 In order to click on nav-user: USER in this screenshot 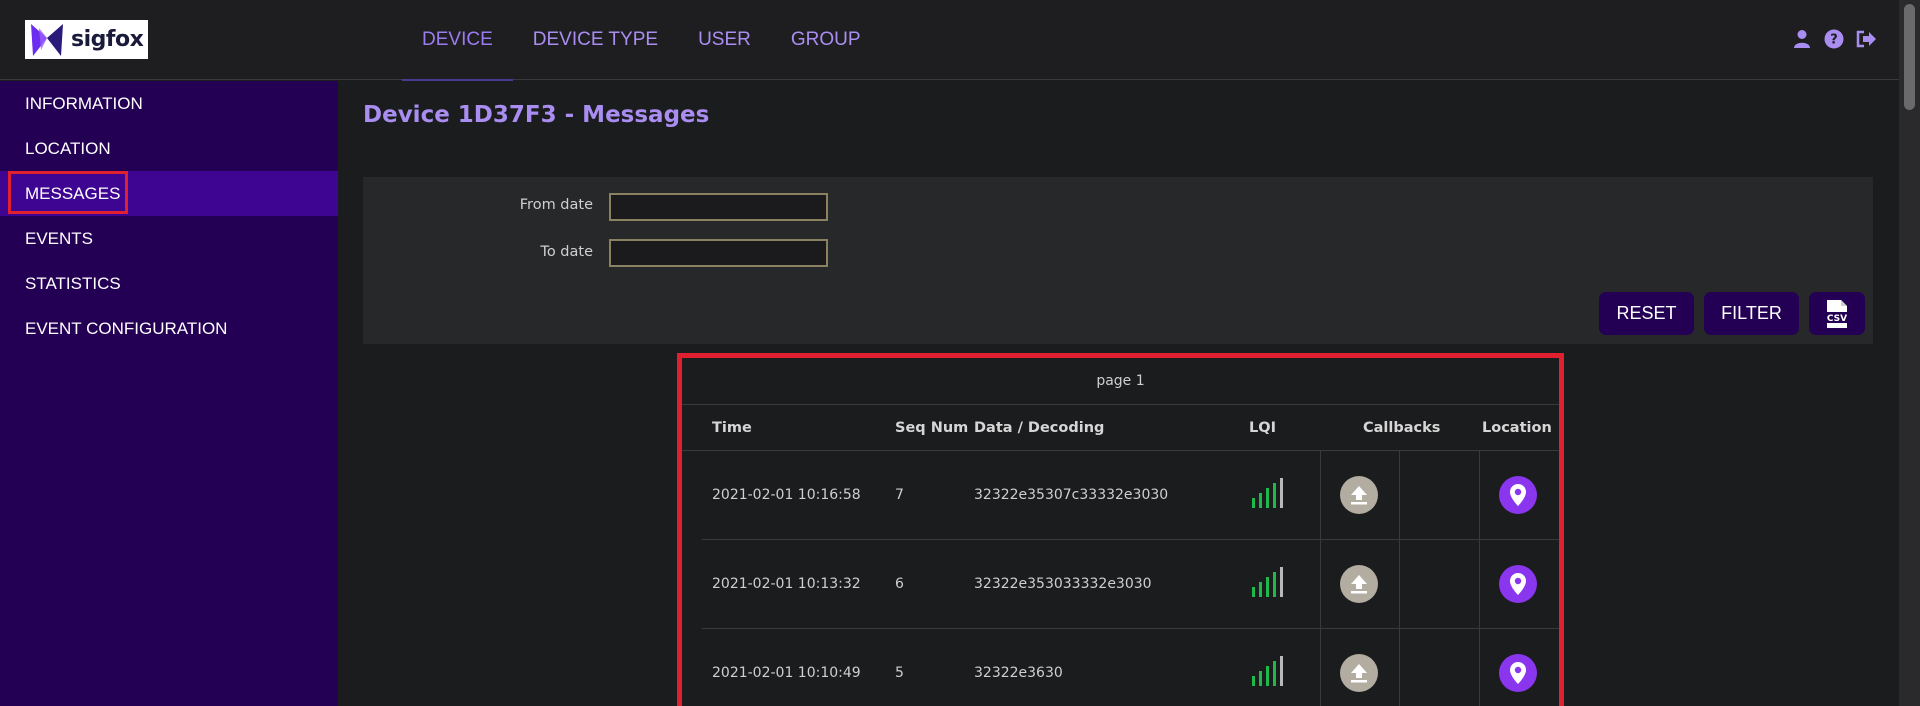, I will do `click(724, 40)`.